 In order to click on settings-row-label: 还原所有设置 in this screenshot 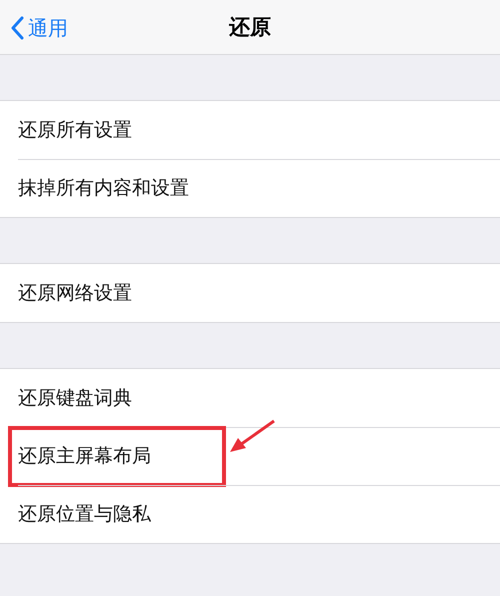, I will do `click(75, 130)`.